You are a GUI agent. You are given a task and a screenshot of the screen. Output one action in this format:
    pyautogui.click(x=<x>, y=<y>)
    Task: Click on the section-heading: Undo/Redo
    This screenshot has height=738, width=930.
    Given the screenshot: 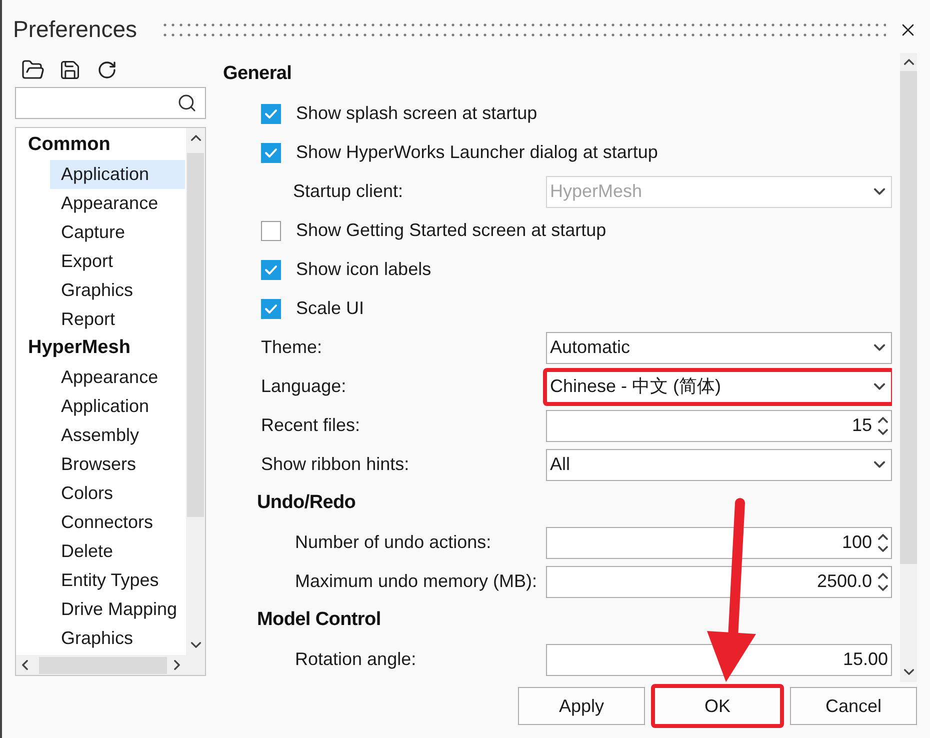 What is the action you would take?
    pyautogui.click(x=306, y=503)
    